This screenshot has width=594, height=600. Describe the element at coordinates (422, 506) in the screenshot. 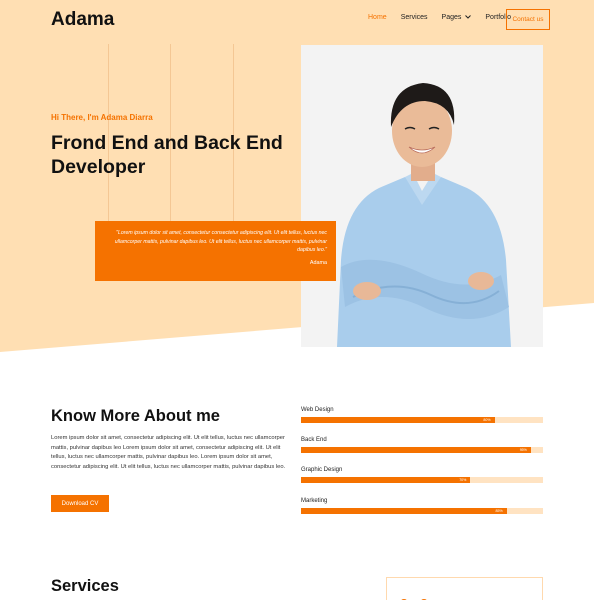

I see `skill-item: Marketing 85%` at that location.